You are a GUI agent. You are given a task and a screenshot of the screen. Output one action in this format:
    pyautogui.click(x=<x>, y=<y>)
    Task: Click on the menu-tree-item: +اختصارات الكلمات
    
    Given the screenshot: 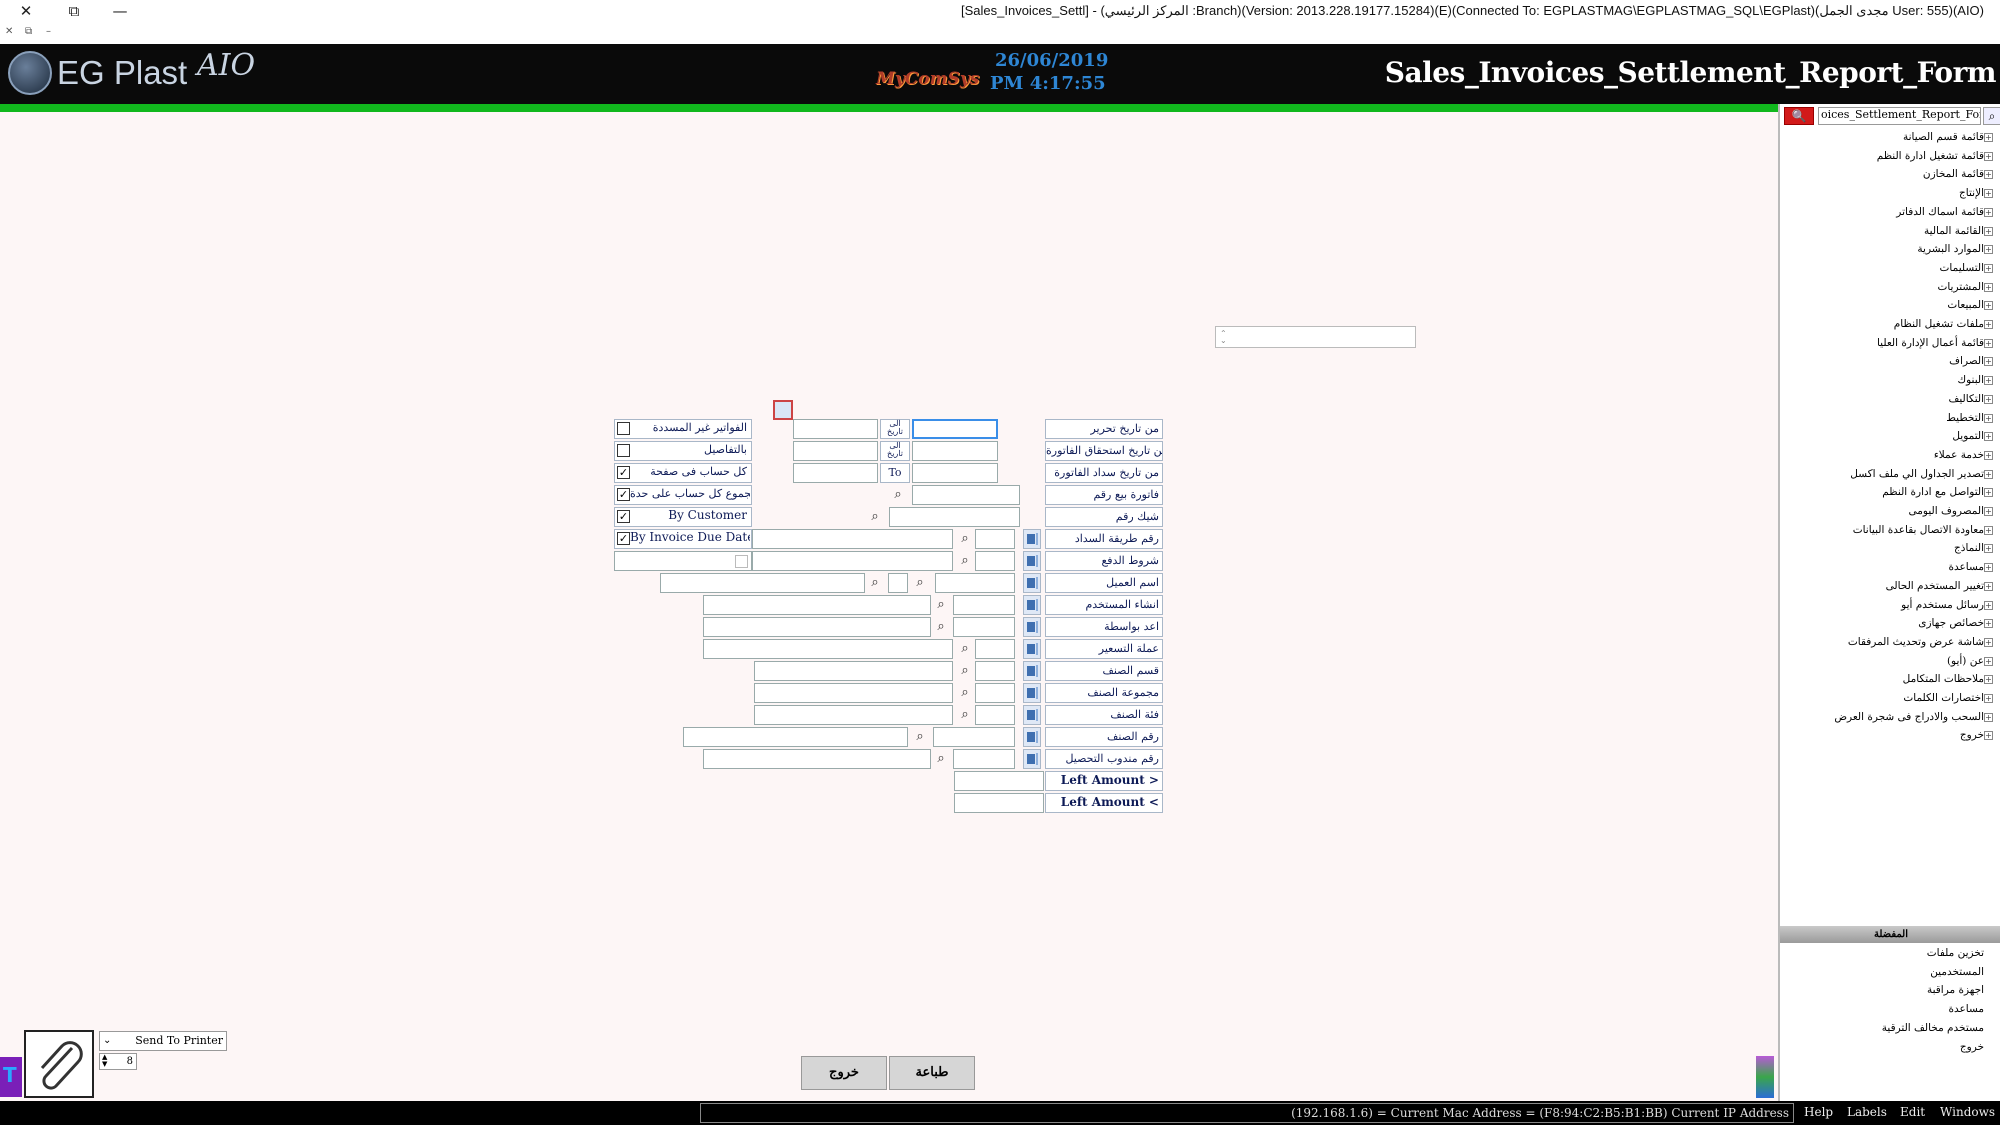 What is the action you would take?
    pyautogui.click(x=1949, y=698)
    